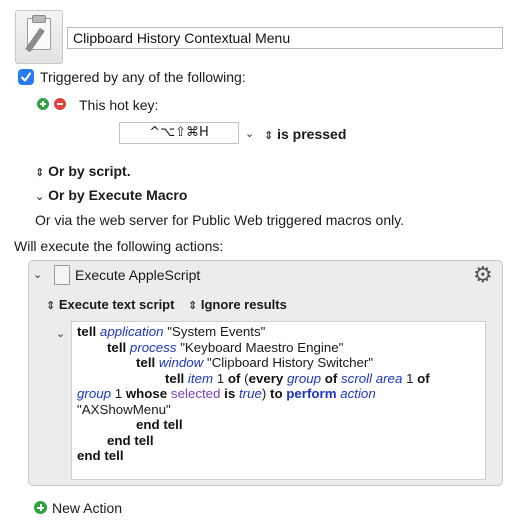 This screenshot has height=525, width=517. What do you see at coordinates (43, 104) in the screenshot?
I see `add-trigger-button` at bounding box center [43, 104].